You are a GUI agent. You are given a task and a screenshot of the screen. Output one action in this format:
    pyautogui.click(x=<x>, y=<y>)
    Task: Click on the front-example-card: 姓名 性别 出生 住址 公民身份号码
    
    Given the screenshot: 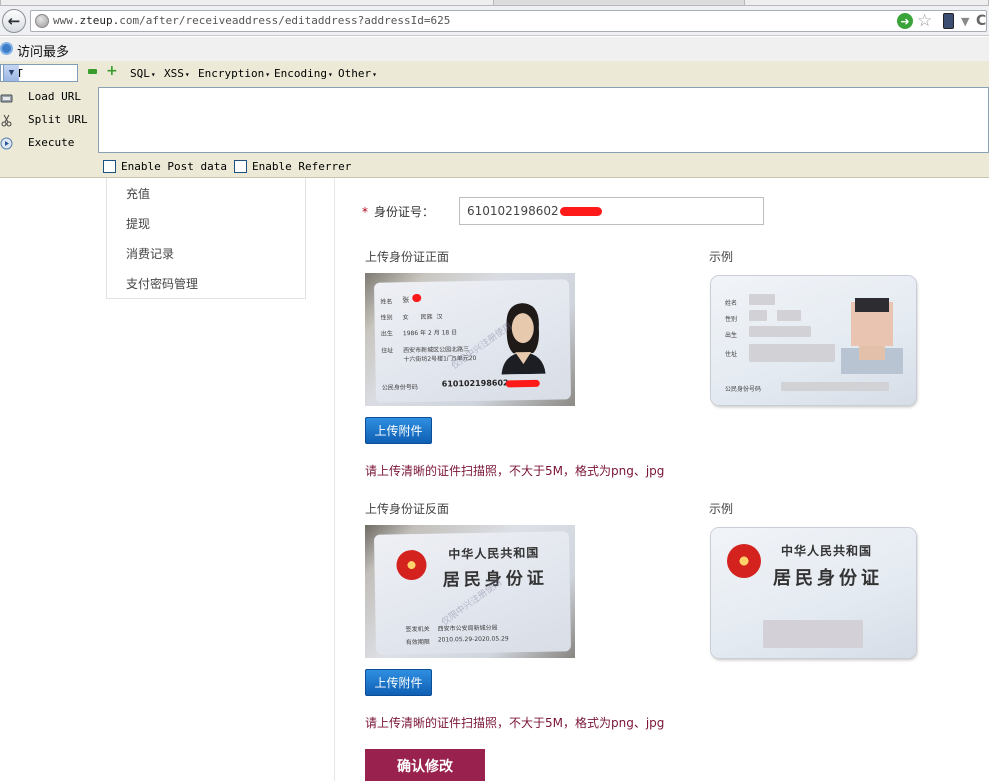 What is the action you would take?
    pyautogui.click(x=813, y=340)
    